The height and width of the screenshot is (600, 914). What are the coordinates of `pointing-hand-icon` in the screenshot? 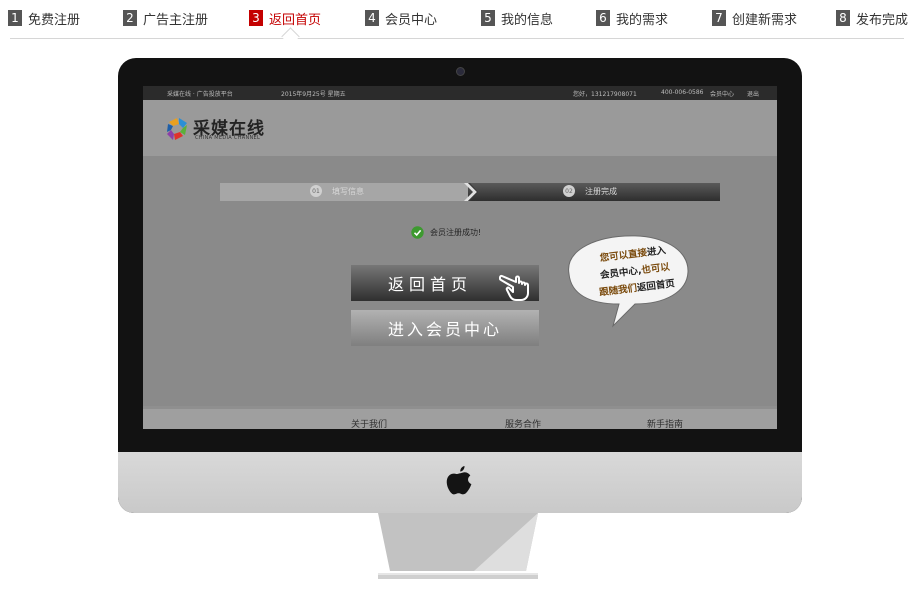 It's located at (514, 287).